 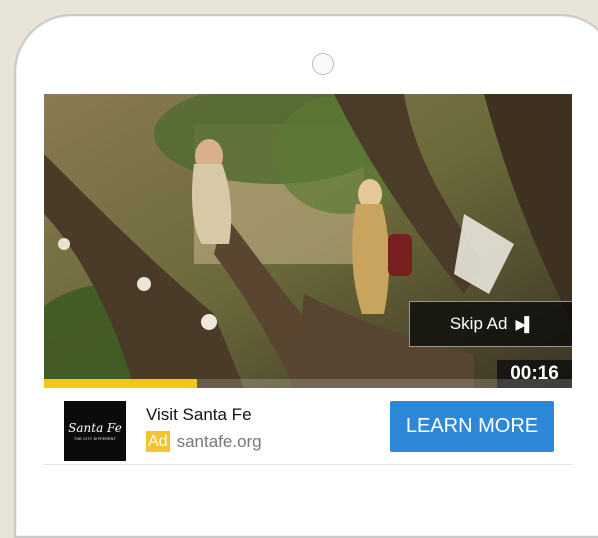 I want to click on ad-url: santafe.org, so click(x=219, y=442).